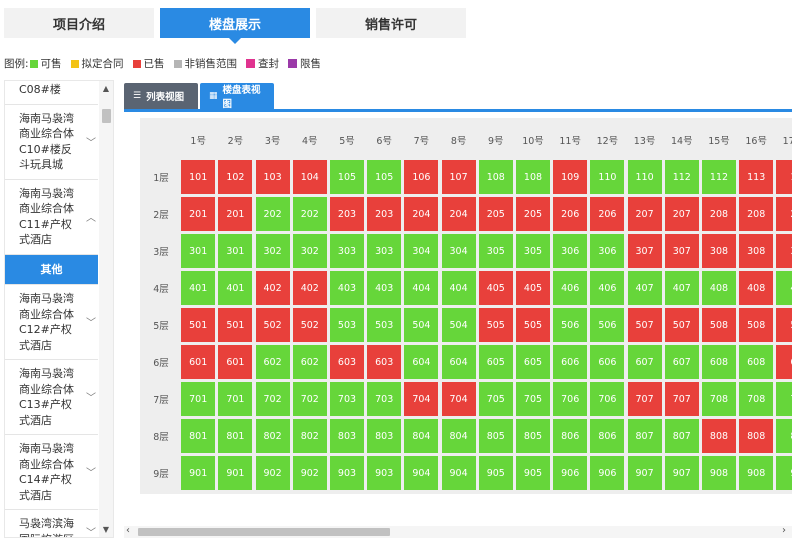  Describe the element at coordinates (51, 217) in the screenshot. I see `sidebar-item: 海南马袅湾 商业综合体 C11#产权 式酒店 ︿` at that location.